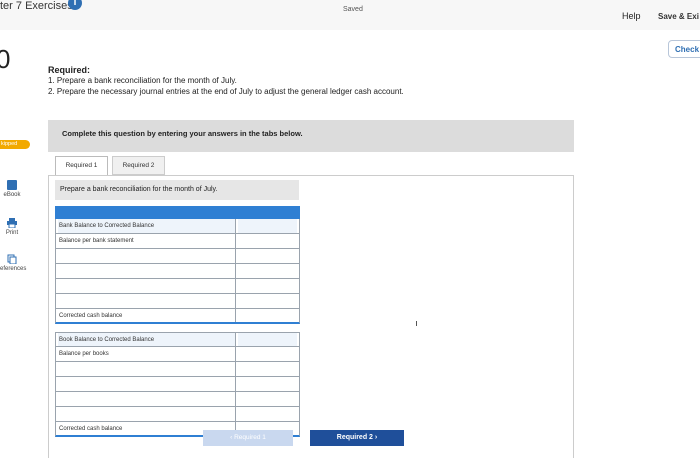 The width and height of the screenshot is (700, 458). What do you see at coordinates (631, 16) in the screenshot?
I see `help-link: Help` at bounding box center [631, 16].